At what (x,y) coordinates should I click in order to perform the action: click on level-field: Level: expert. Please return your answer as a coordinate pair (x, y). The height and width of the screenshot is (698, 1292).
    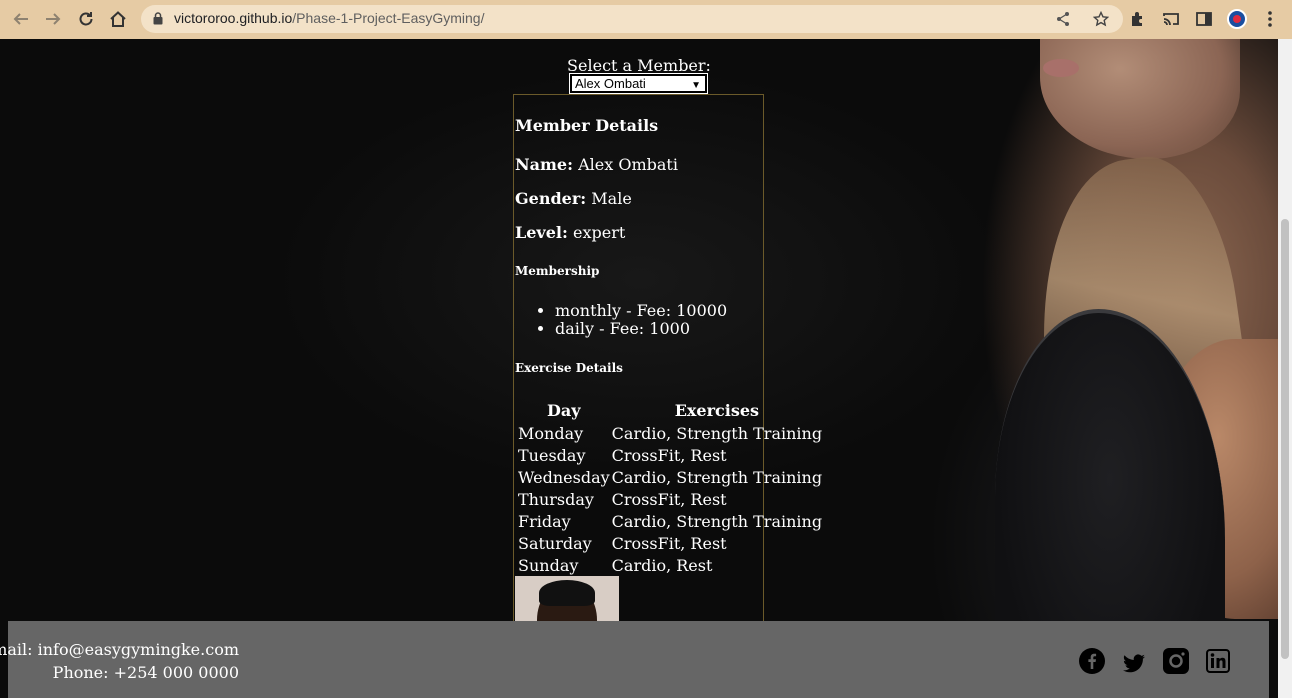
    Looking at the image, I should click on (570, 232).